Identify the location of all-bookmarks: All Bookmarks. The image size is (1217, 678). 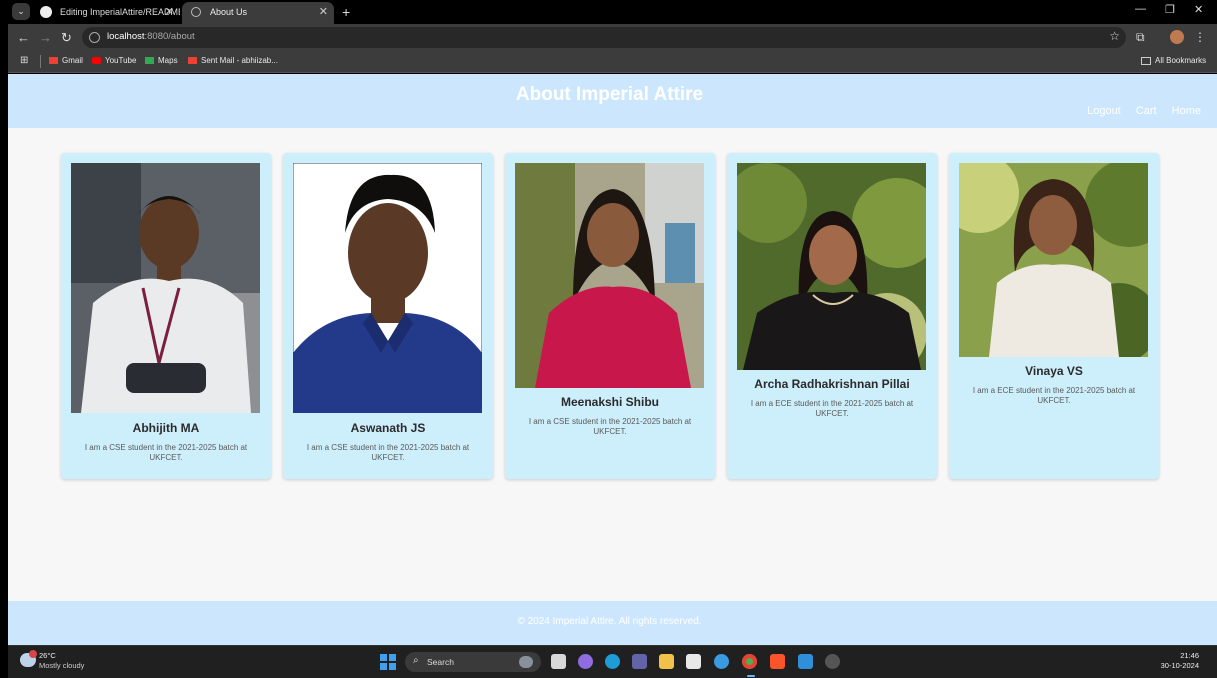
(1173, 60).